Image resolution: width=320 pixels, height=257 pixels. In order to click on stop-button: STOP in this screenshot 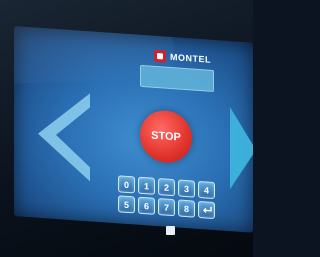, I will do `click(166, 136)`.